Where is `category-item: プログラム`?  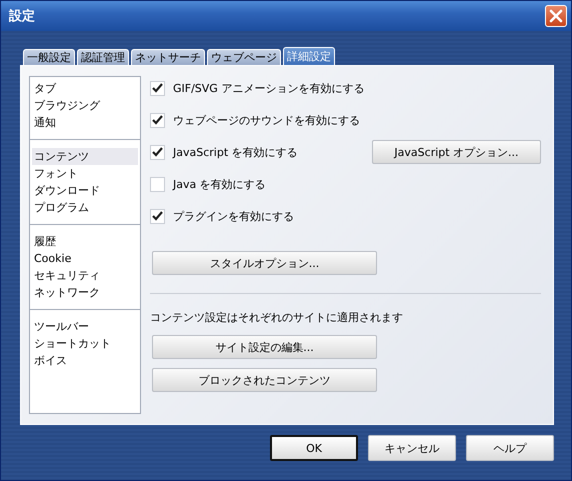 category-item: プログラム is located at coordinates (85, 207).